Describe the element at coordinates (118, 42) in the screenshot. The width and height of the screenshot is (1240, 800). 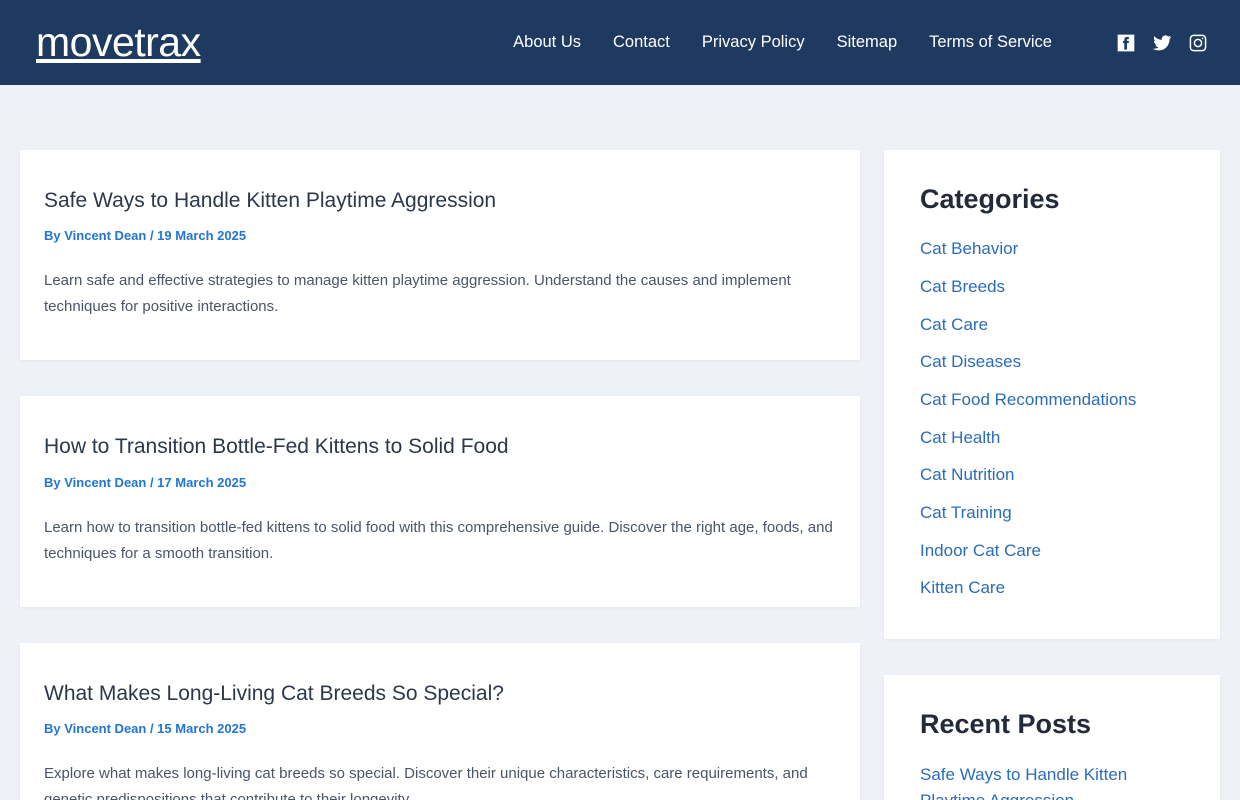
I see `site-logo: movetrax` at that location.